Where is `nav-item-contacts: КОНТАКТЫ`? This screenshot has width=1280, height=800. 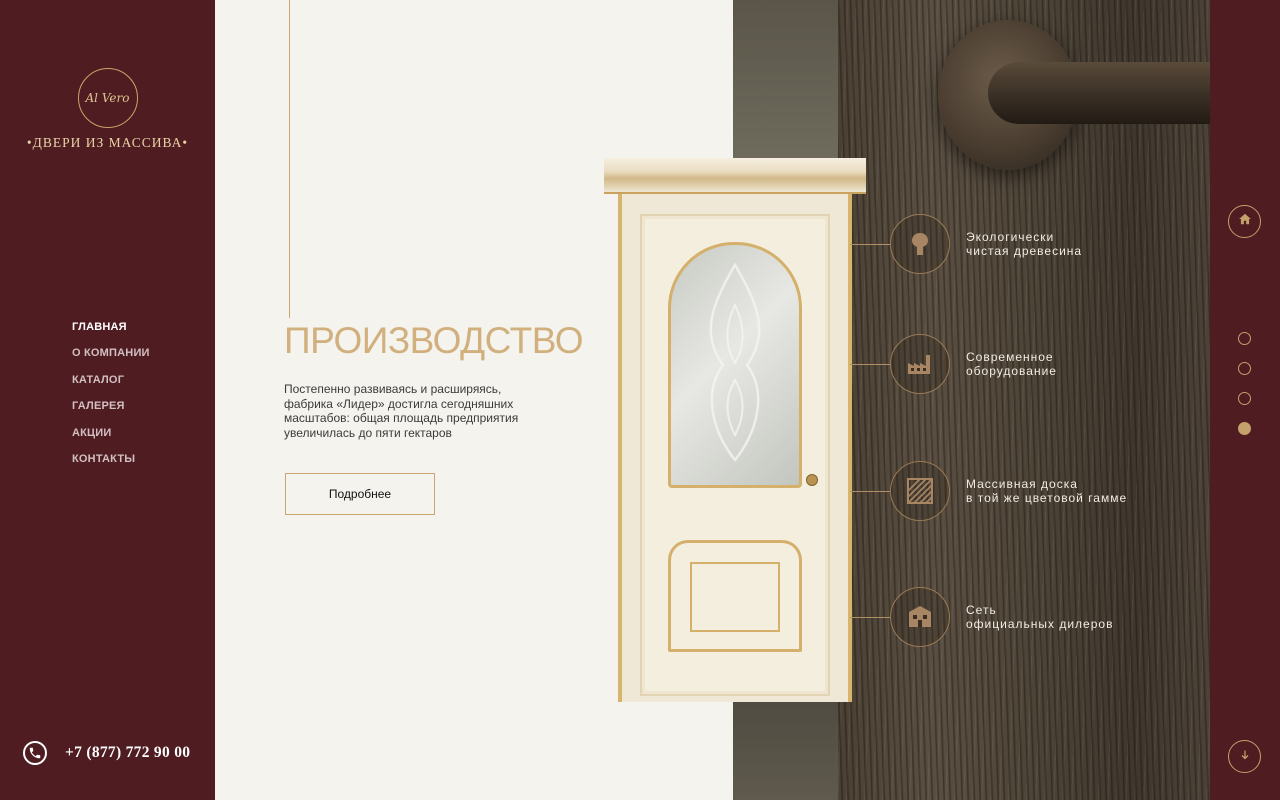 nav-item-contacts: КОНТАКТЫ is located at coordinates (111, 465).